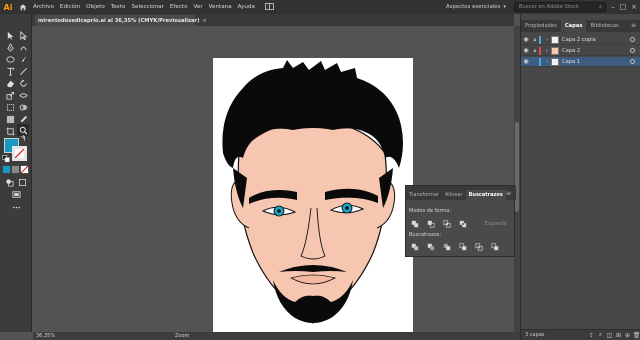 The image size is (640, 340). What do you see at coordinates (573, 26) in the screenshot?
I see `tab-capas: Capas` at bounding box center [573, 26].